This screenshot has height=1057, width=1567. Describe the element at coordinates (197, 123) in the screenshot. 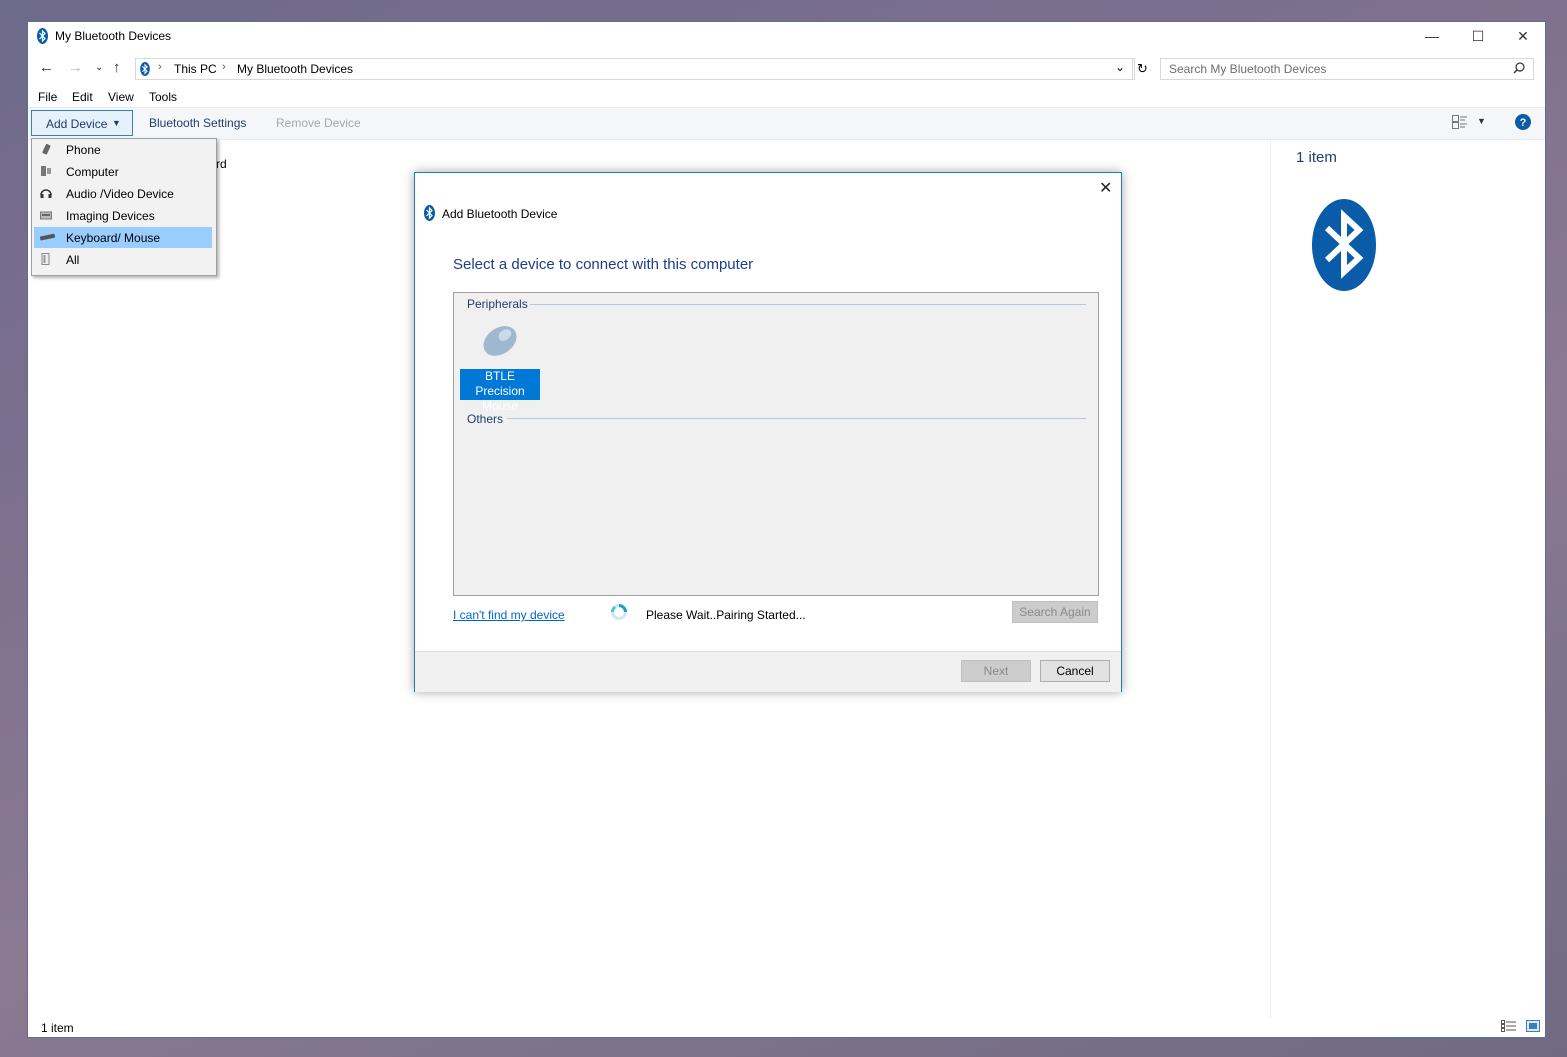

I see `bluetooth-settings-button: Bluetooth Settings` at that location.